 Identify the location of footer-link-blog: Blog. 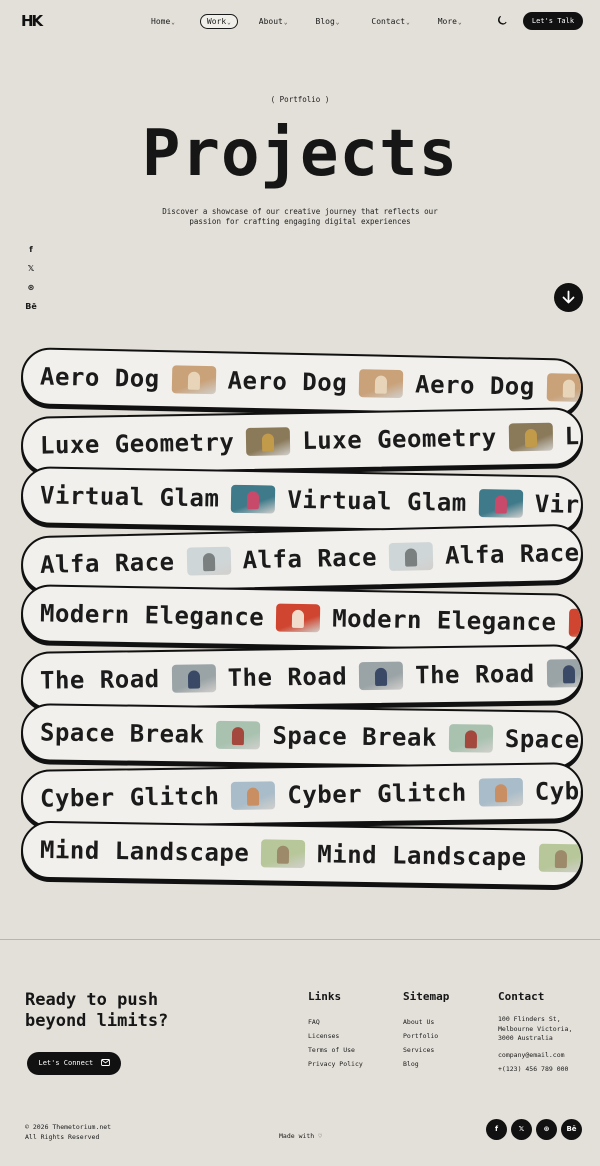
(426, 1064).